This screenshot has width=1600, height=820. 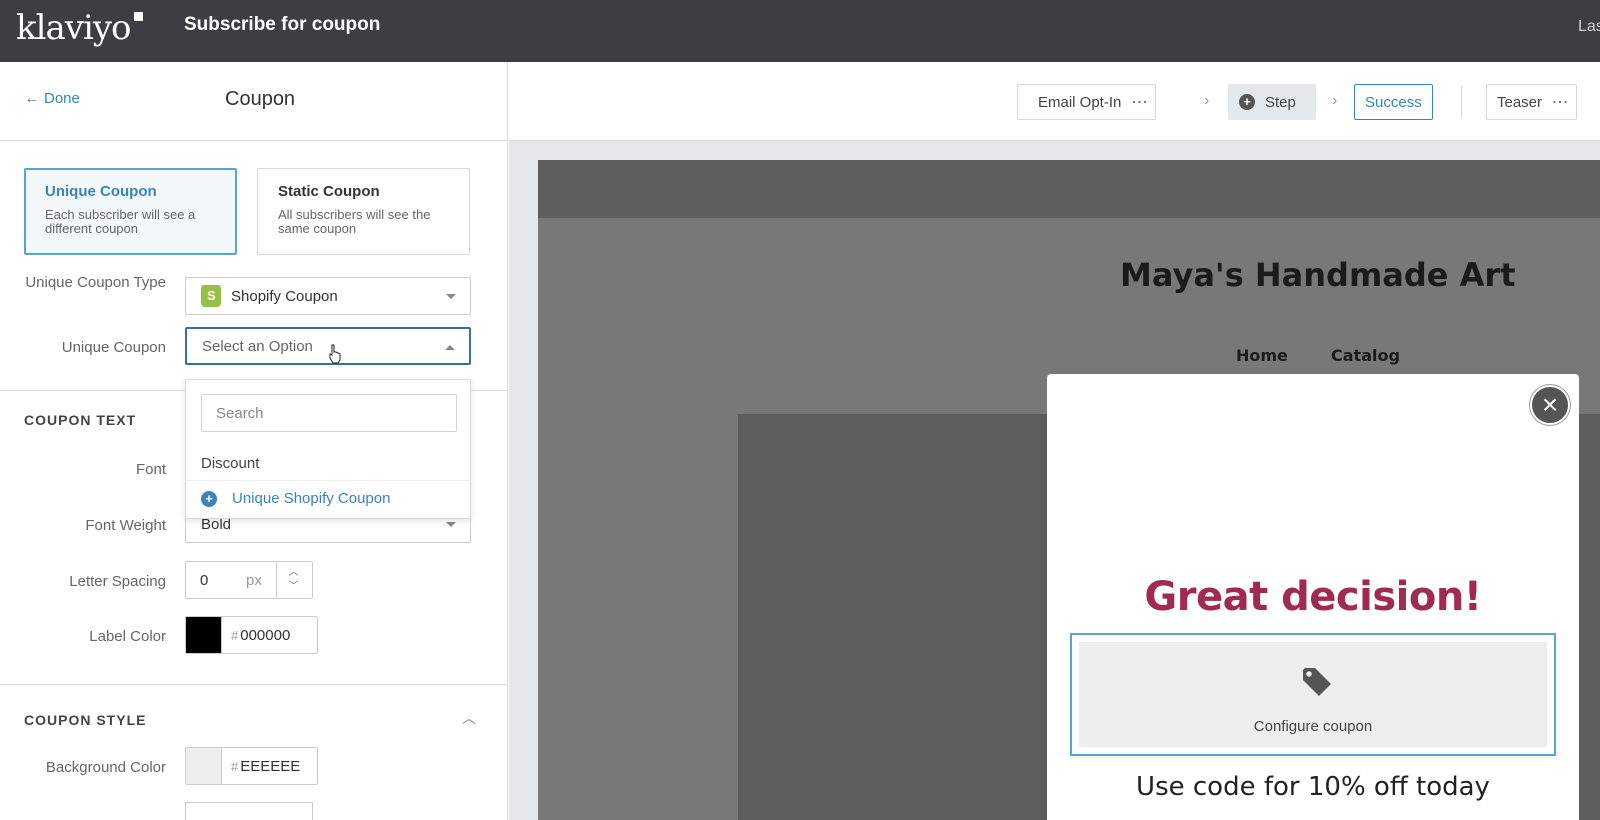 I want to click on coupon-placeholder-label: Configure coupon, so click(x=1313, y=726).